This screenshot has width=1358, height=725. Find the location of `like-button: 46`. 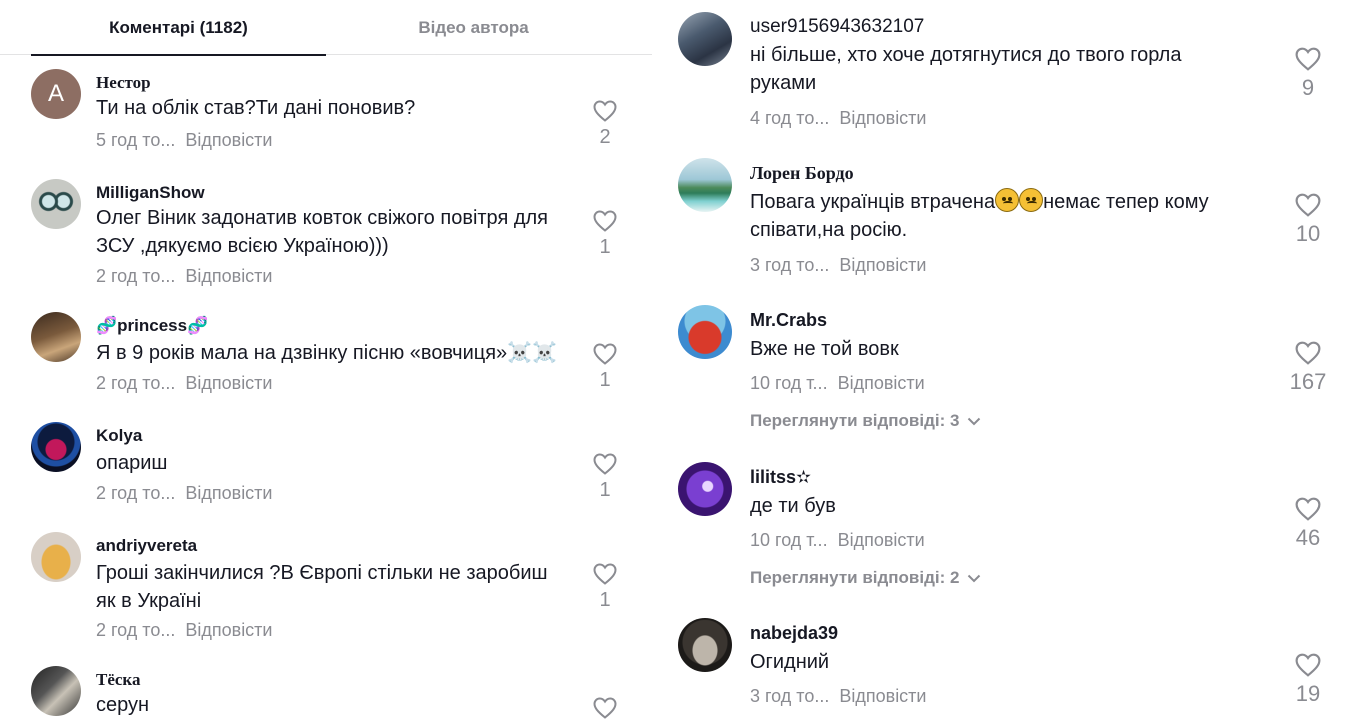

like-button: 46 is located at coordinates (1308, 524).